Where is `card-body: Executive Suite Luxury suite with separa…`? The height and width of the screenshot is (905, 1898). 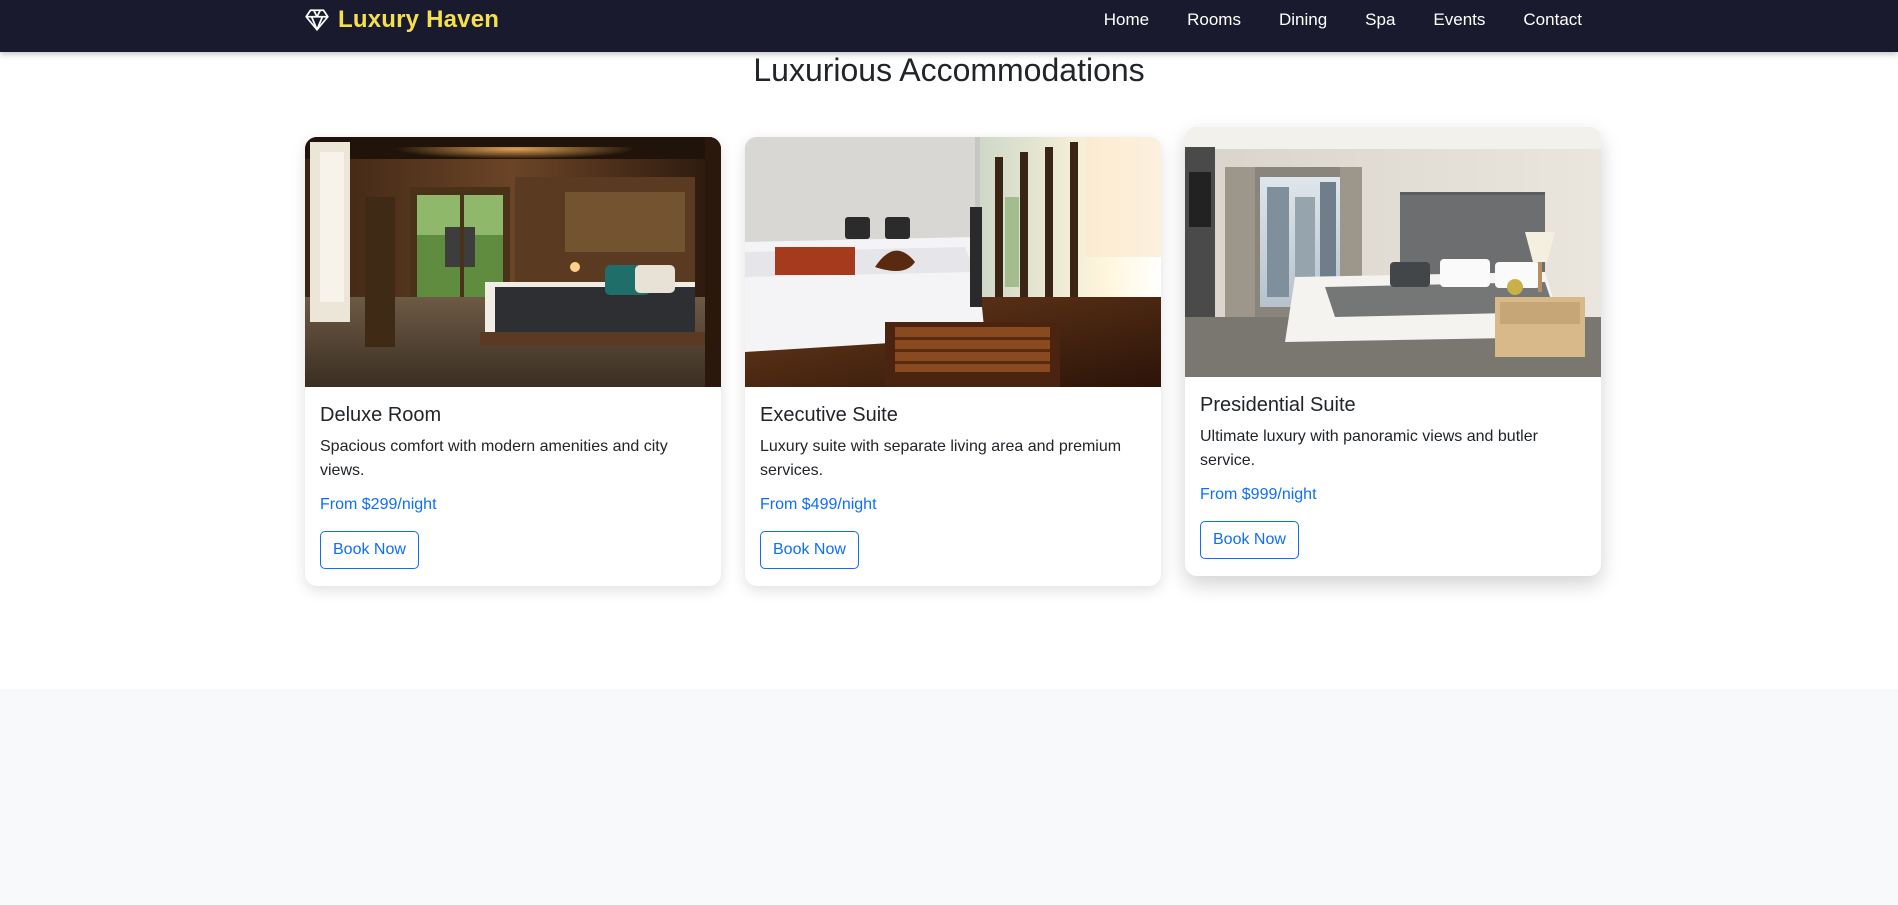 card-body: Executive Suite Luxury suite with separa… is located at coordinates (953, 486).